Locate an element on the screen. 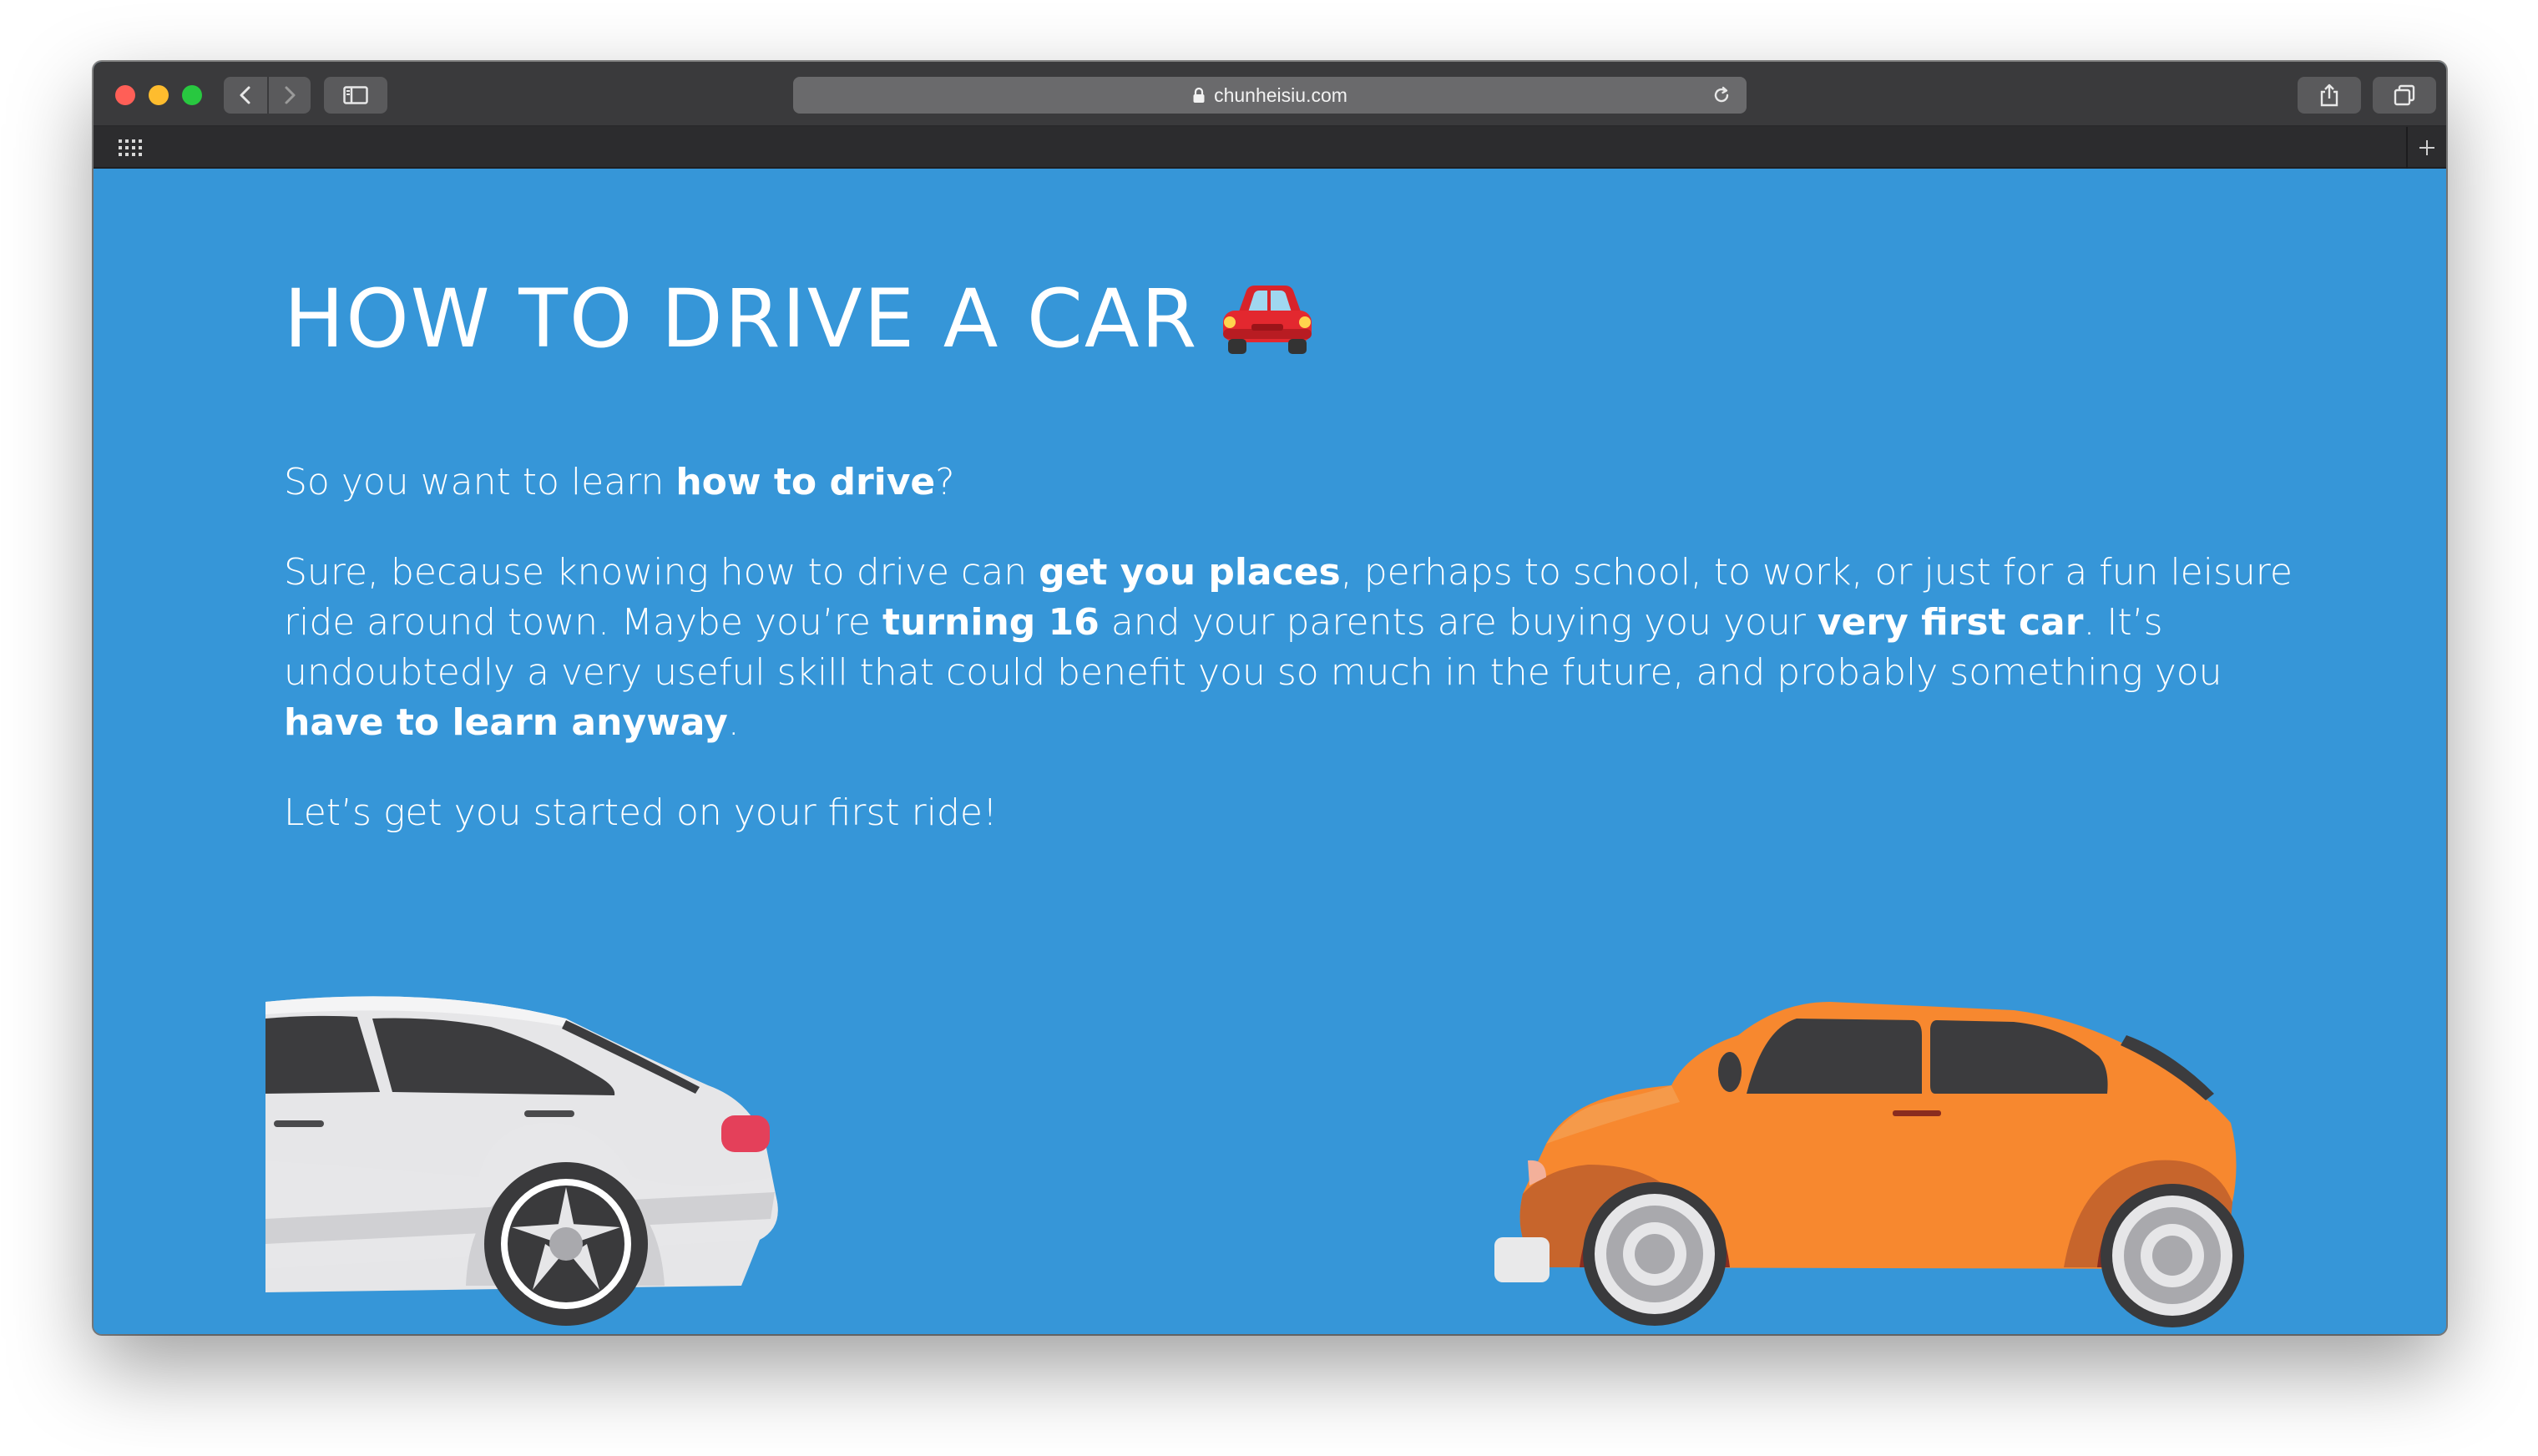 The height and width of the screenshot is (1456, 2538). reasons-bold-3: very first car is located at coordinates (1950, 622).